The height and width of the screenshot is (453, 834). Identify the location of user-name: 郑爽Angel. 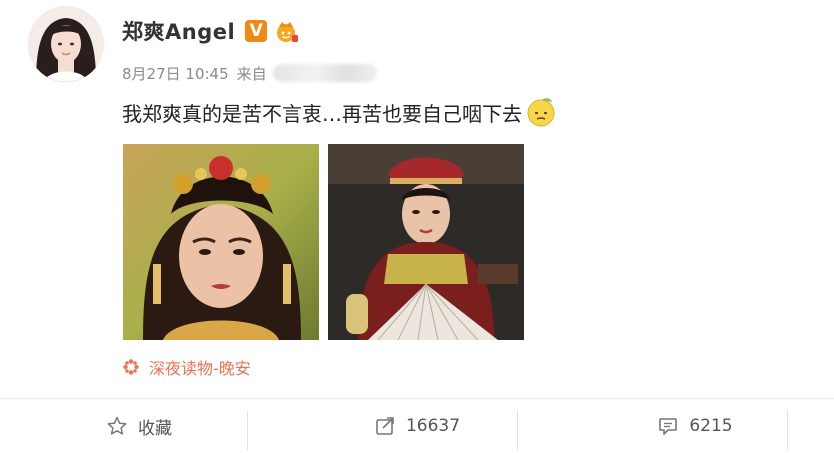
(178, 31).